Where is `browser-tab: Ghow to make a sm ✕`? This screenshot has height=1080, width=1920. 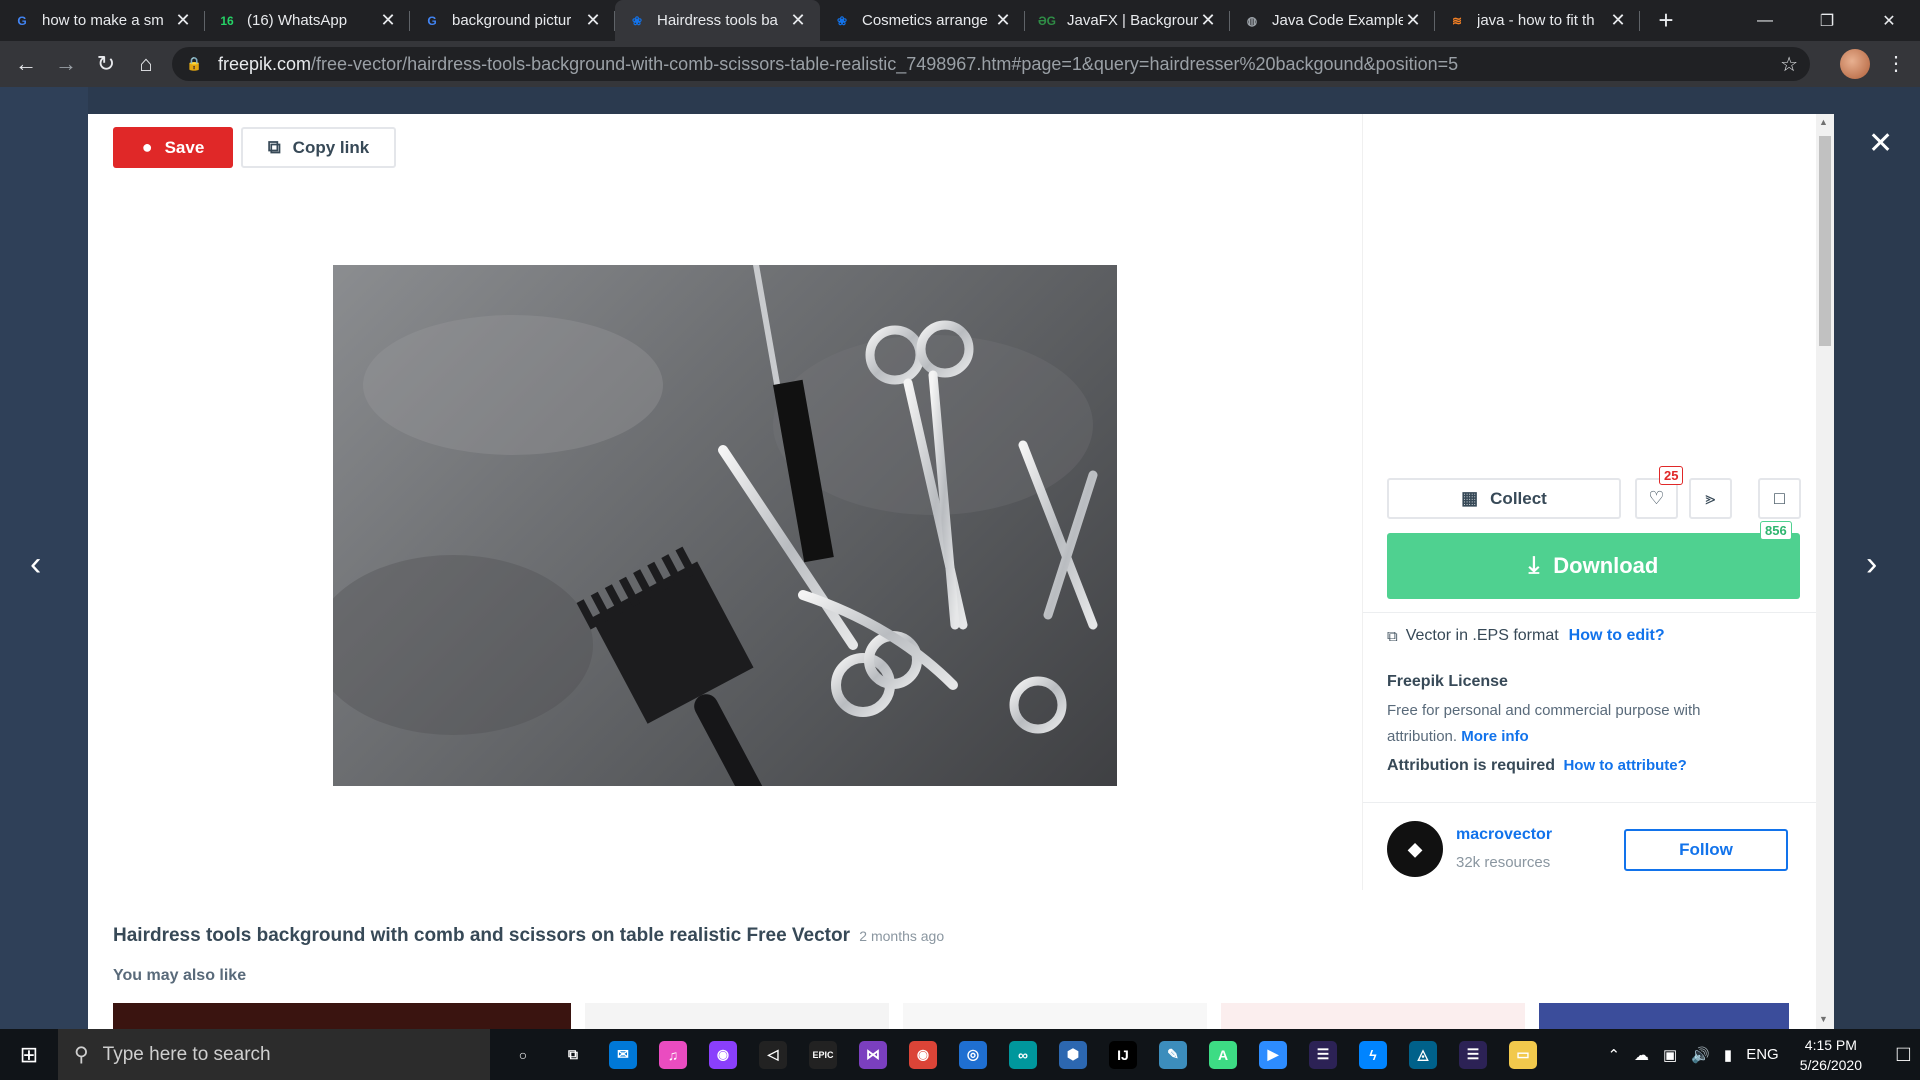 browser-tab: Ghow to make a sm ✕ is located at coordinates (102, 20).